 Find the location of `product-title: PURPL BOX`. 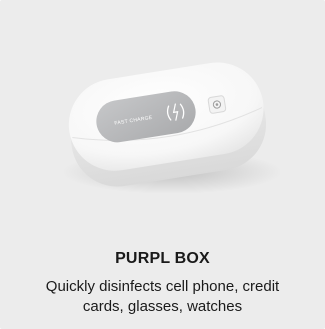

product-title: PURPL BOX is located at coordinates (162, 259).